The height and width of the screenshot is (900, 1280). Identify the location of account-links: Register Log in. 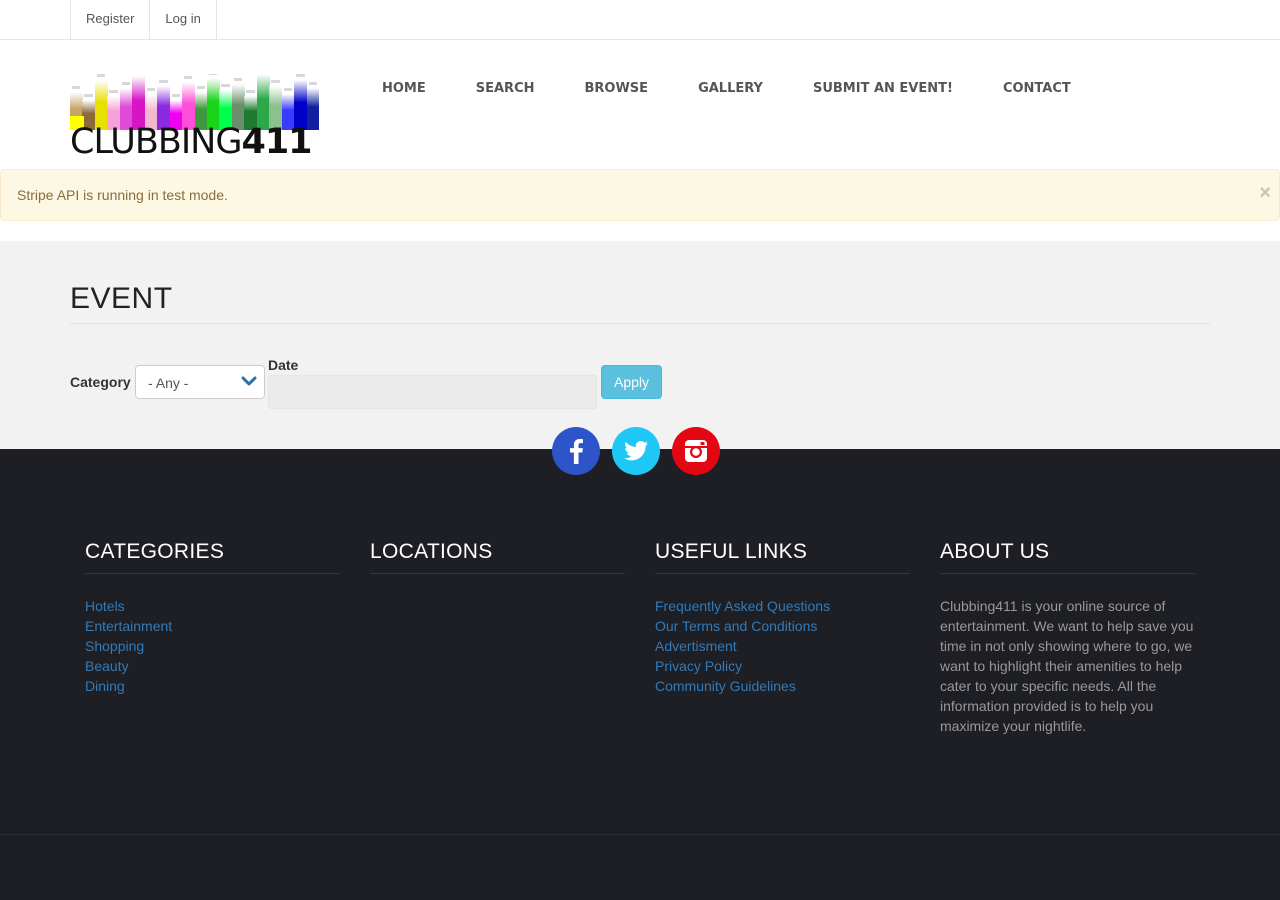
(143, 19).